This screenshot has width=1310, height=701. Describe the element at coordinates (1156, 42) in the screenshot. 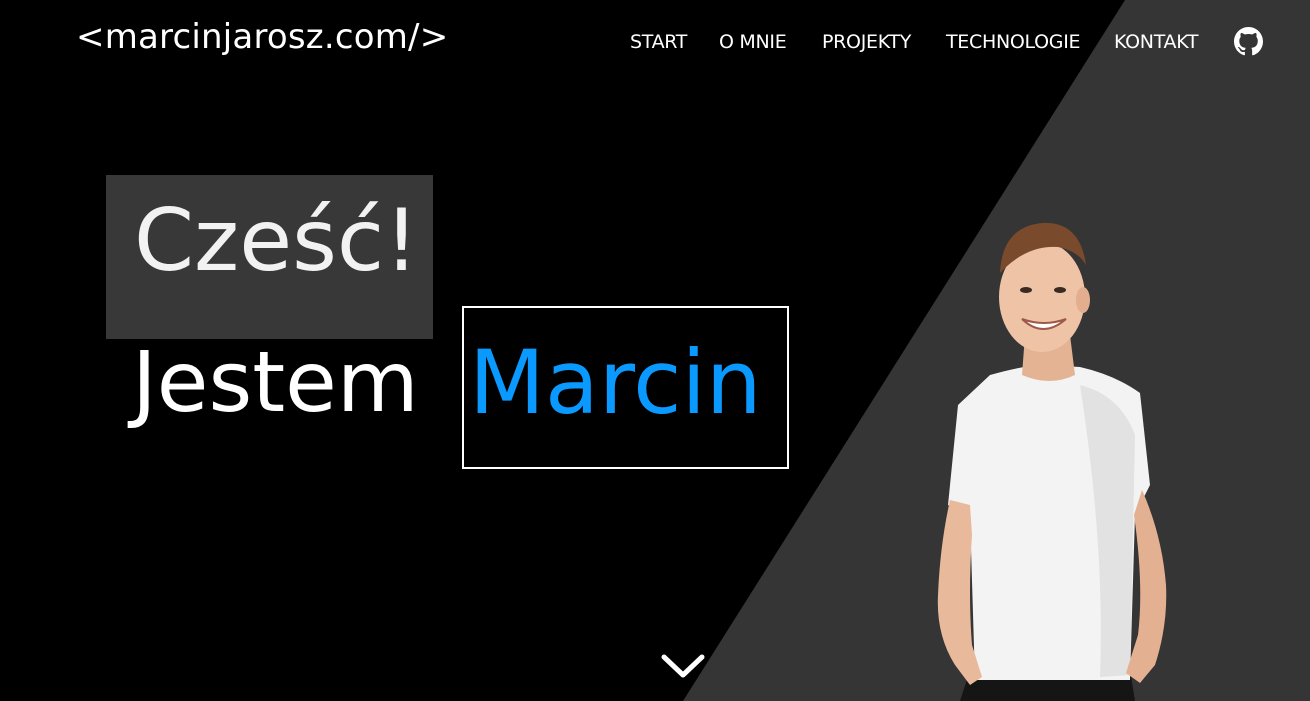

I see `nav-item-kontakt: KONTAKT` at that location.